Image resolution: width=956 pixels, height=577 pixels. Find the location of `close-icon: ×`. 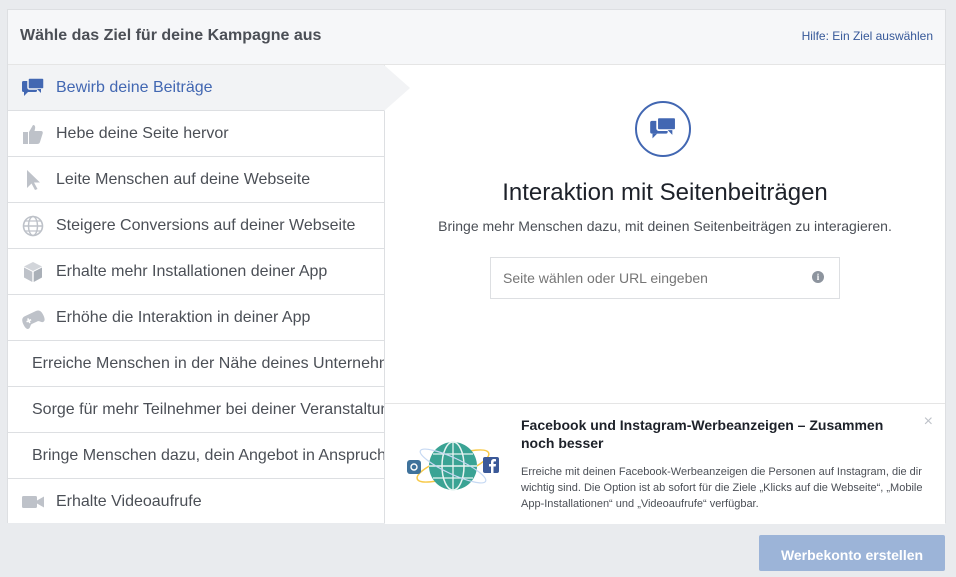

close-icon: × is located at coordinates (928, 422).